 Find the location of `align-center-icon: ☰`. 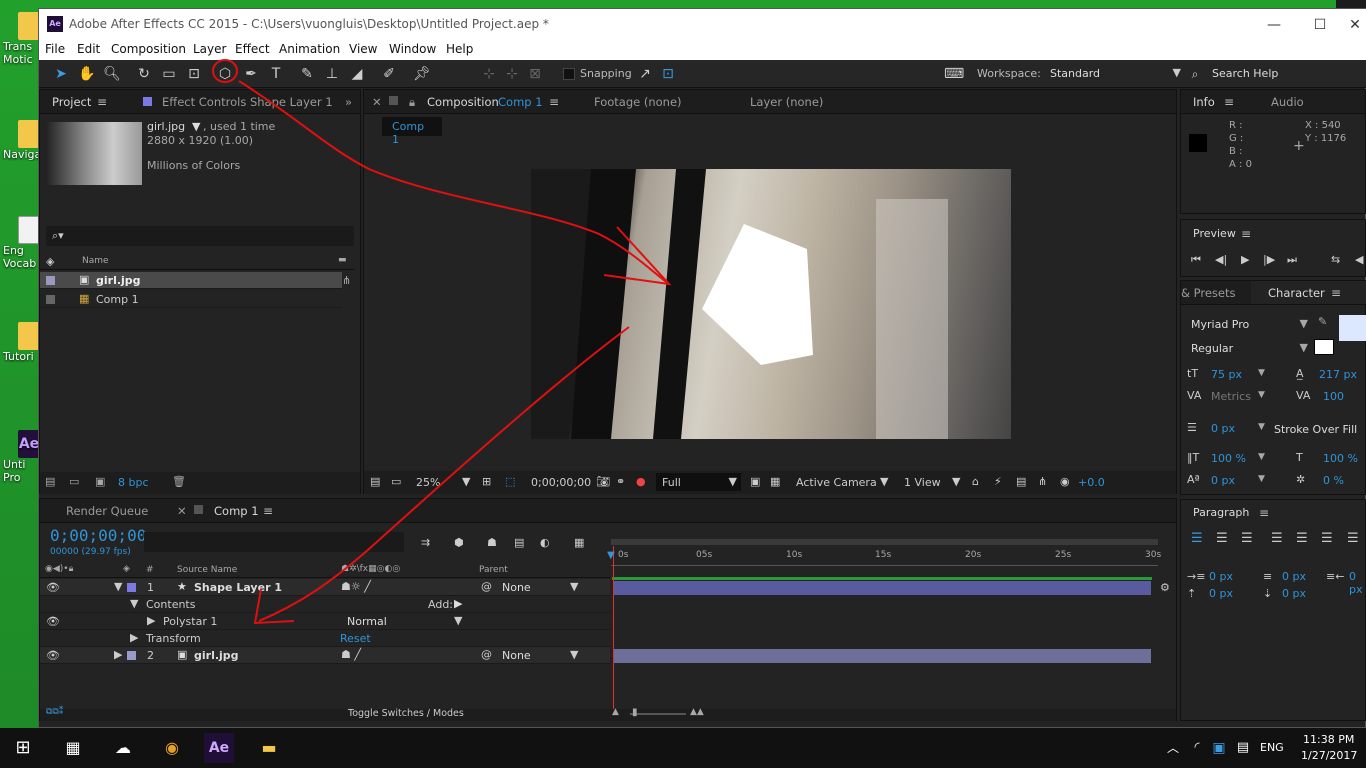

align-center-icon: ☰ is located at coordinates (1222, 538).